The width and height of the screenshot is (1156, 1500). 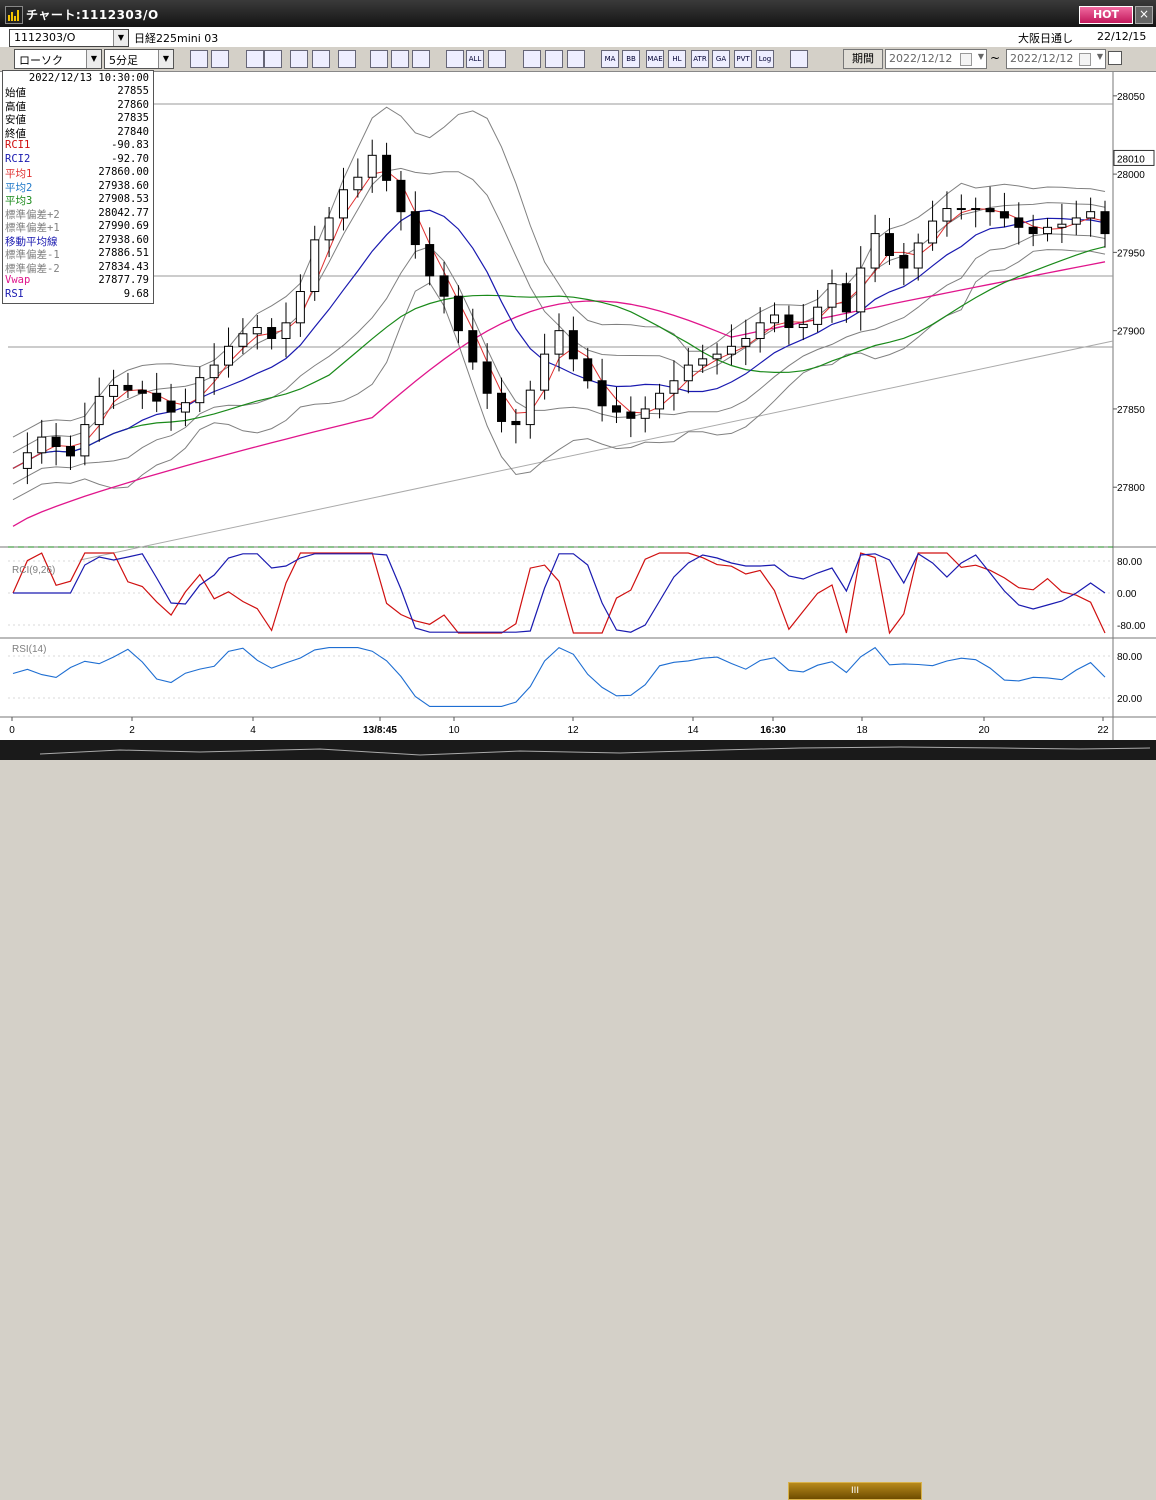 I want to click on sma-tool-button, so click(x=576, y=59).